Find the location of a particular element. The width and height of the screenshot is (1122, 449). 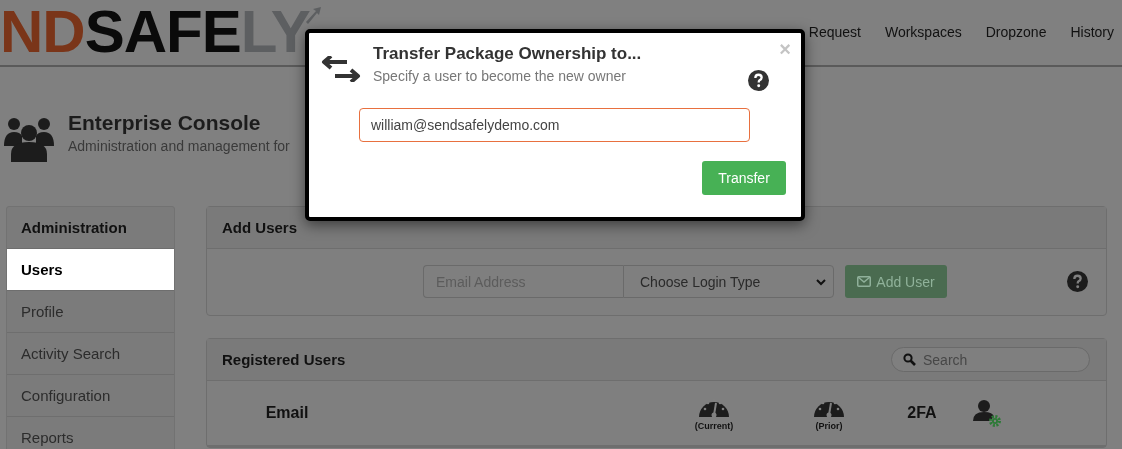

sidebar-item: Reports is located at coordinates (90, 433).